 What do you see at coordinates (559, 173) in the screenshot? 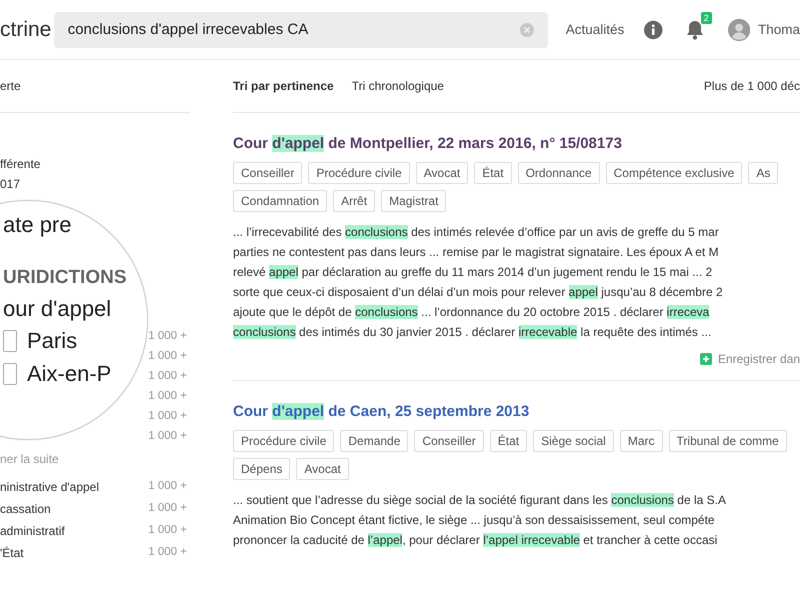
I see `keyword-tag: Ordonnance` at bounding box center [559, 173].